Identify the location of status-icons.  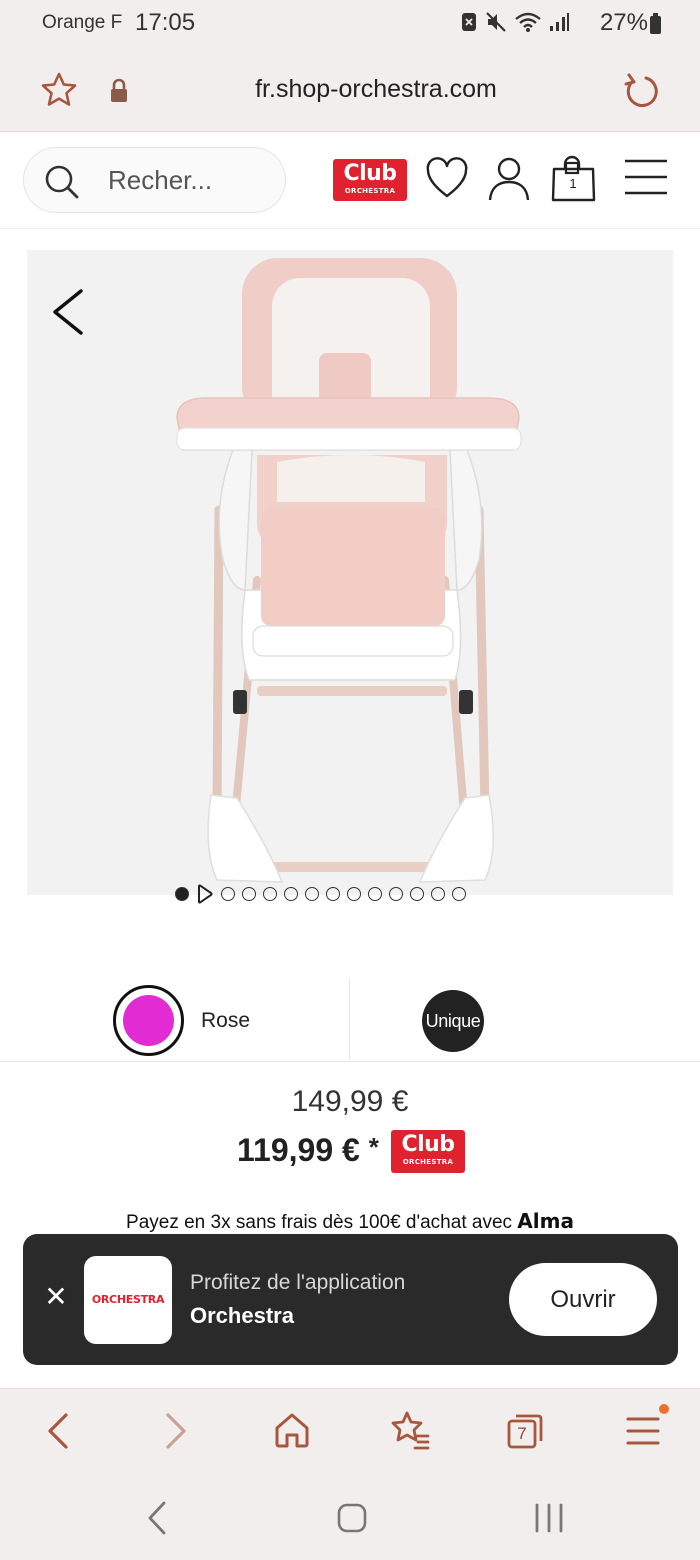
(515, 22).